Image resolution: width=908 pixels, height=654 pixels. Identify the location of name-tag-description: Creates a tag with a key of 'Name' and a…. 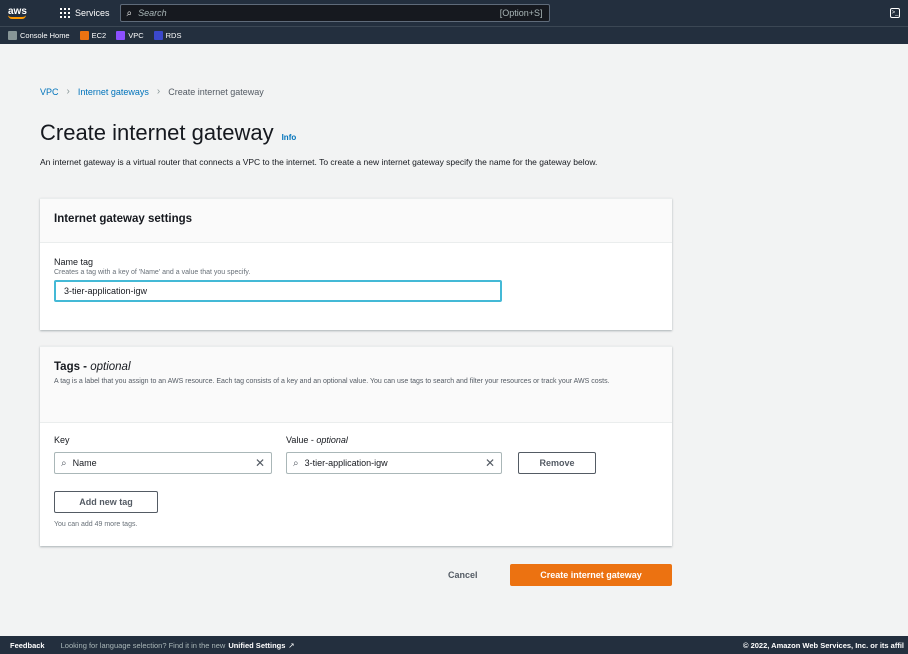
(152, 272).